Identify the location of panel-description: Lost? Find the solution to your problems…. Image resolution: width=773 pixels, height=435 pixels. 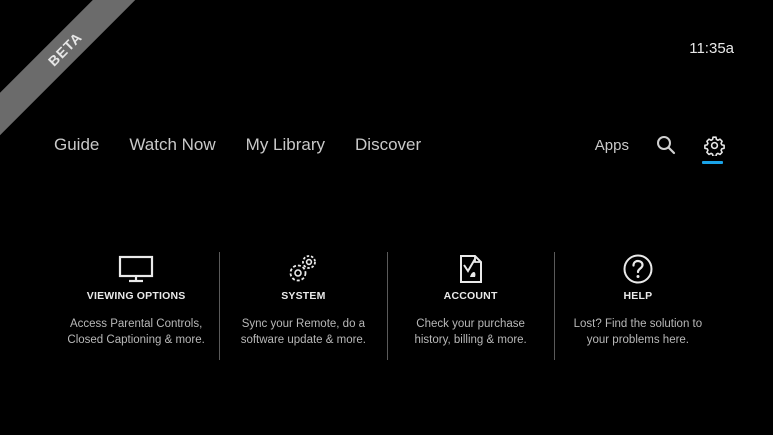
(638, 332).